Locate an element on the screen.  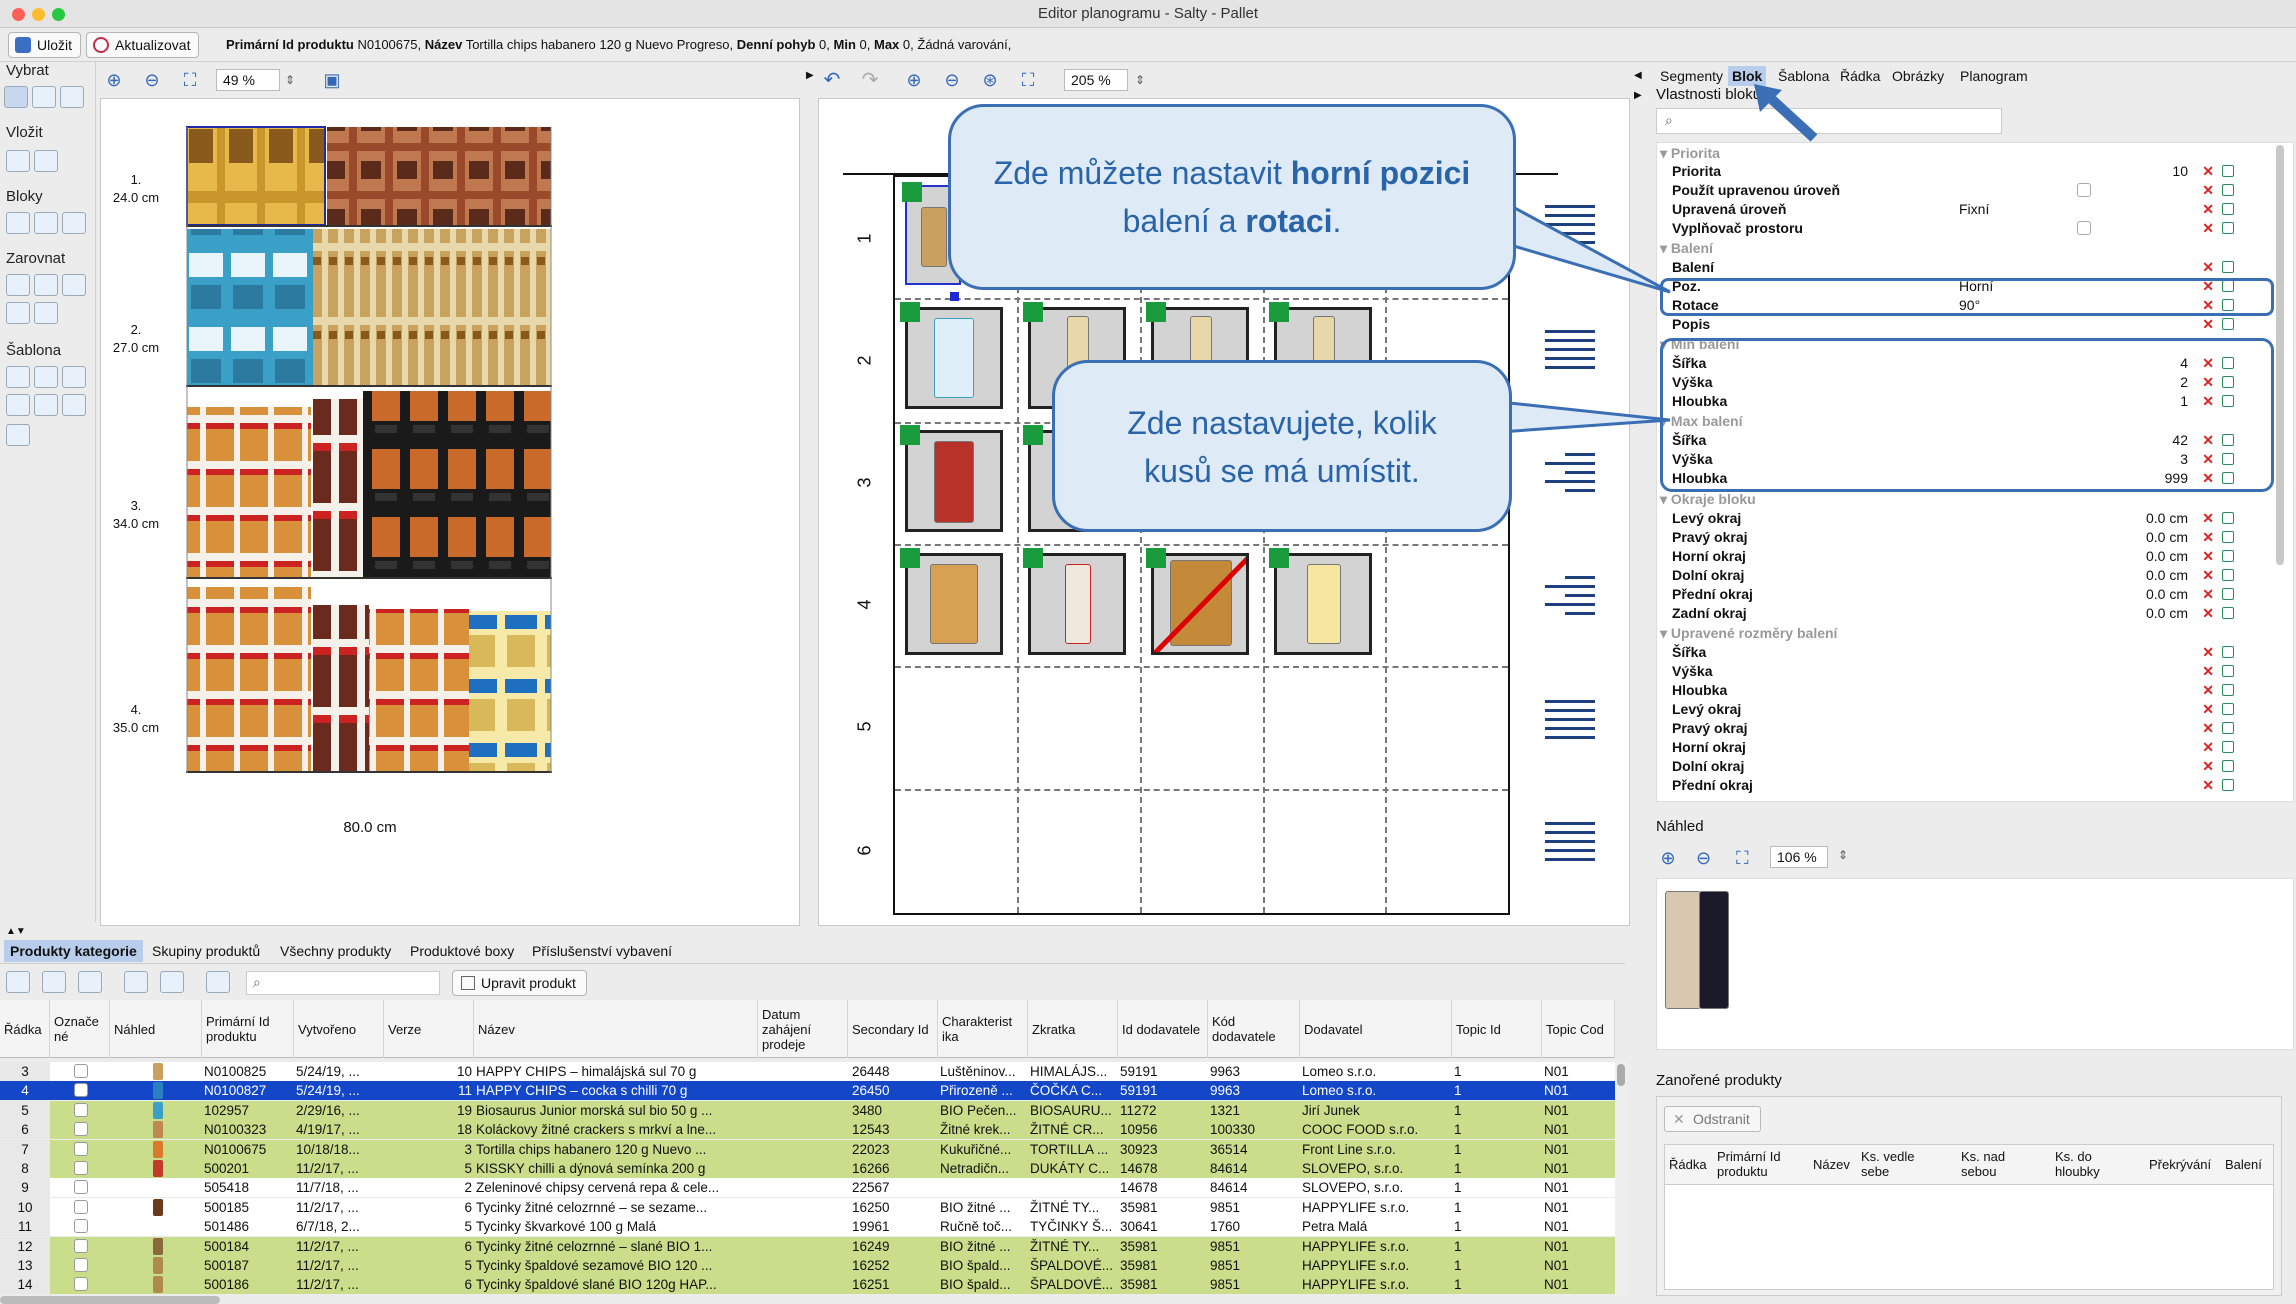
col-kod-dodavatele: Kód dodavatele is located at coordinates (1254, 1029).